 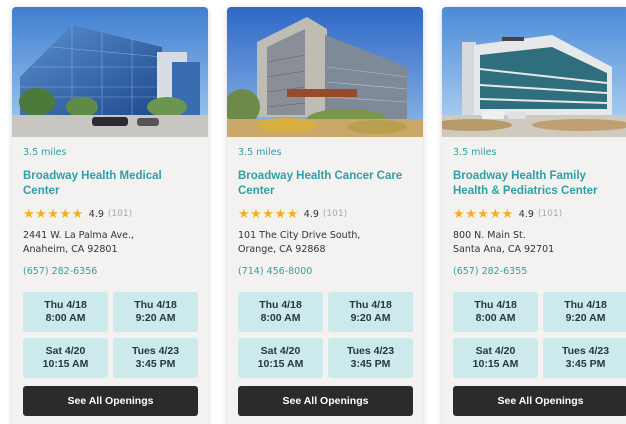 What do you see at coordinates (110, 272) in the screenshot?
I see `phone-link: (657) 282-6356` at bounding box center [110, 272].